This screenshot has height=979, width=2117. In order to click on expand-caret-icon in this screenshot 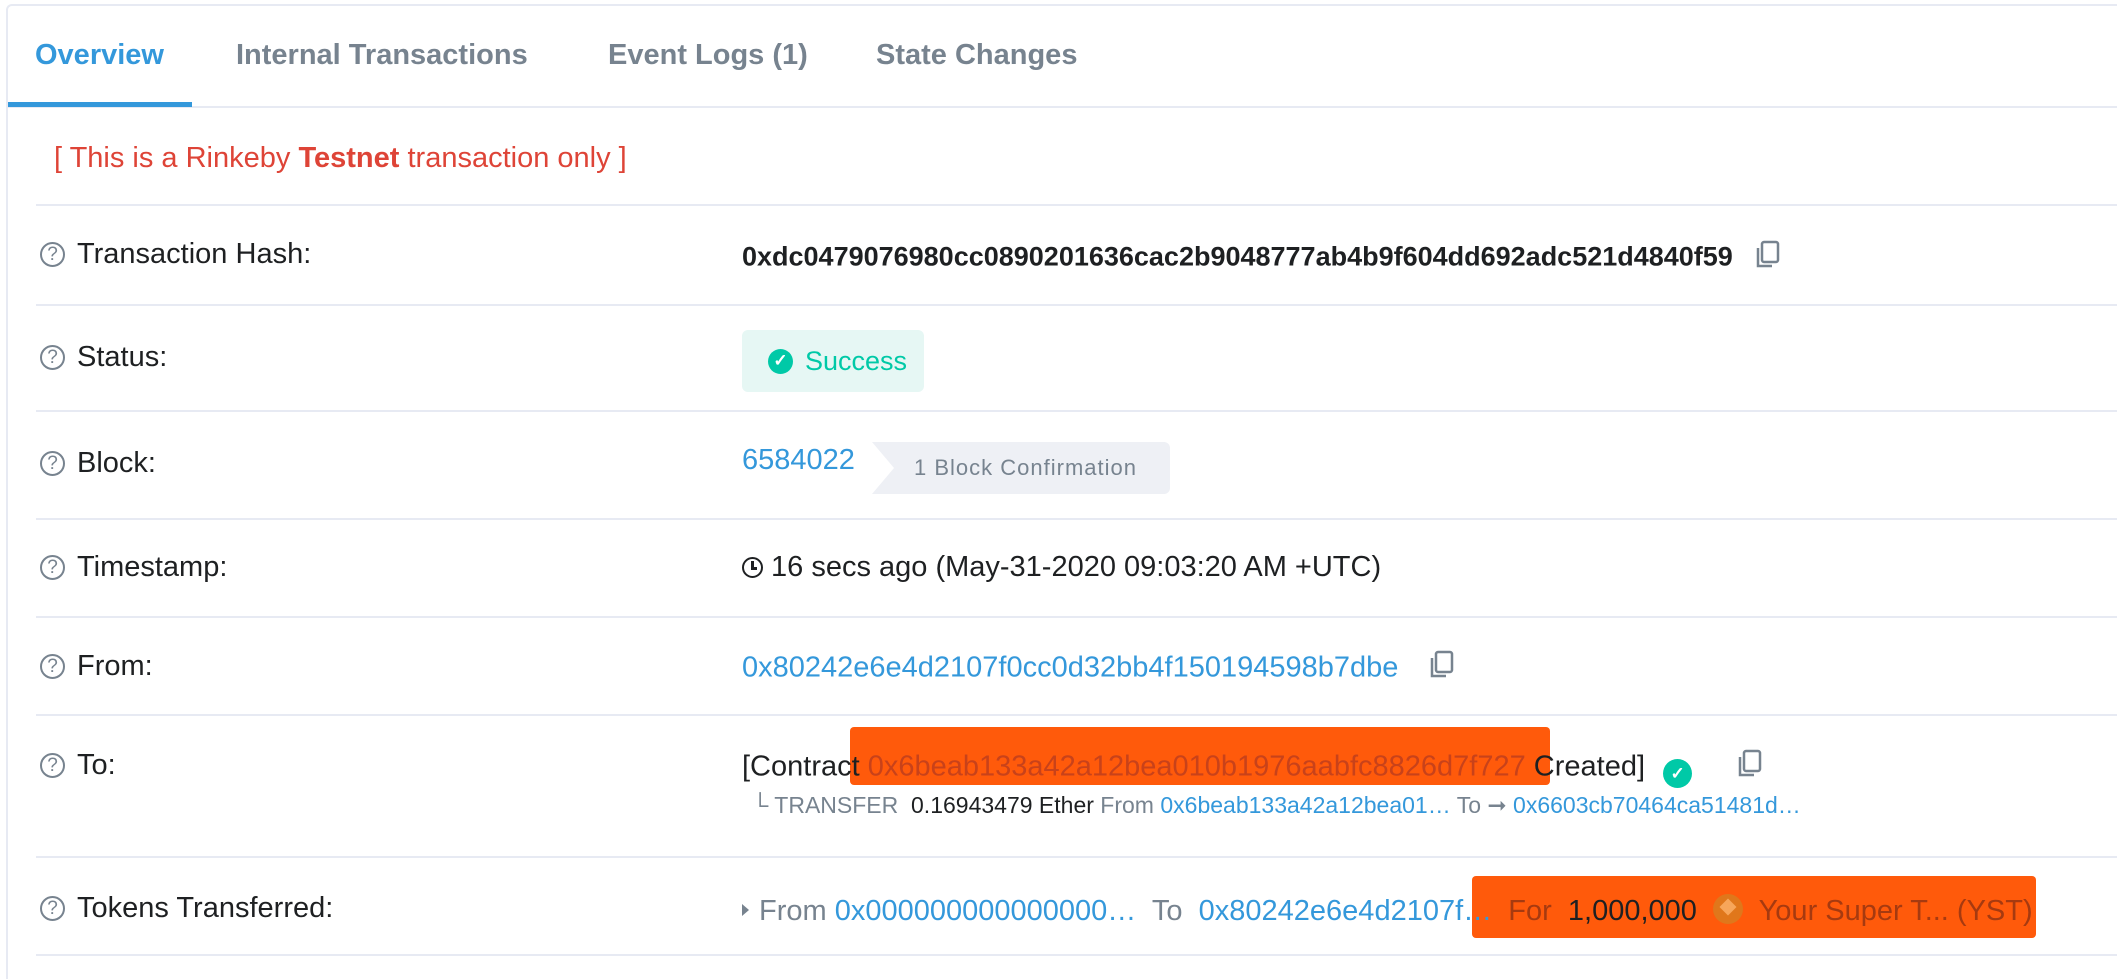, I will do `click(745, 910)`.